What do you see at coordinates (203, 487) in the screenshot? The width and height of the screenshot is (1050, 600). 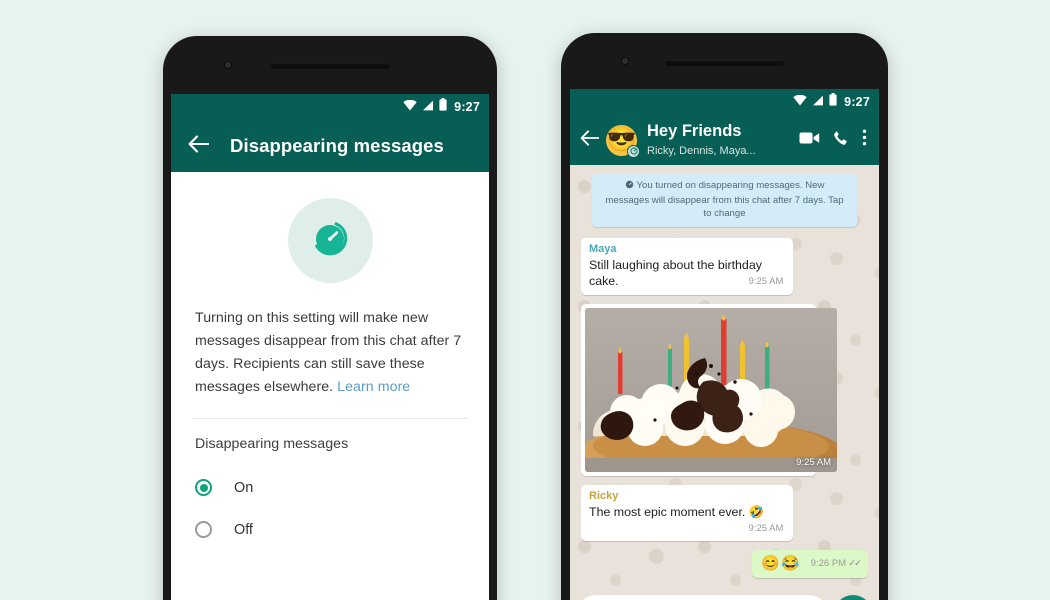 I see `radio-button-on` at bounding box center [203, 487].